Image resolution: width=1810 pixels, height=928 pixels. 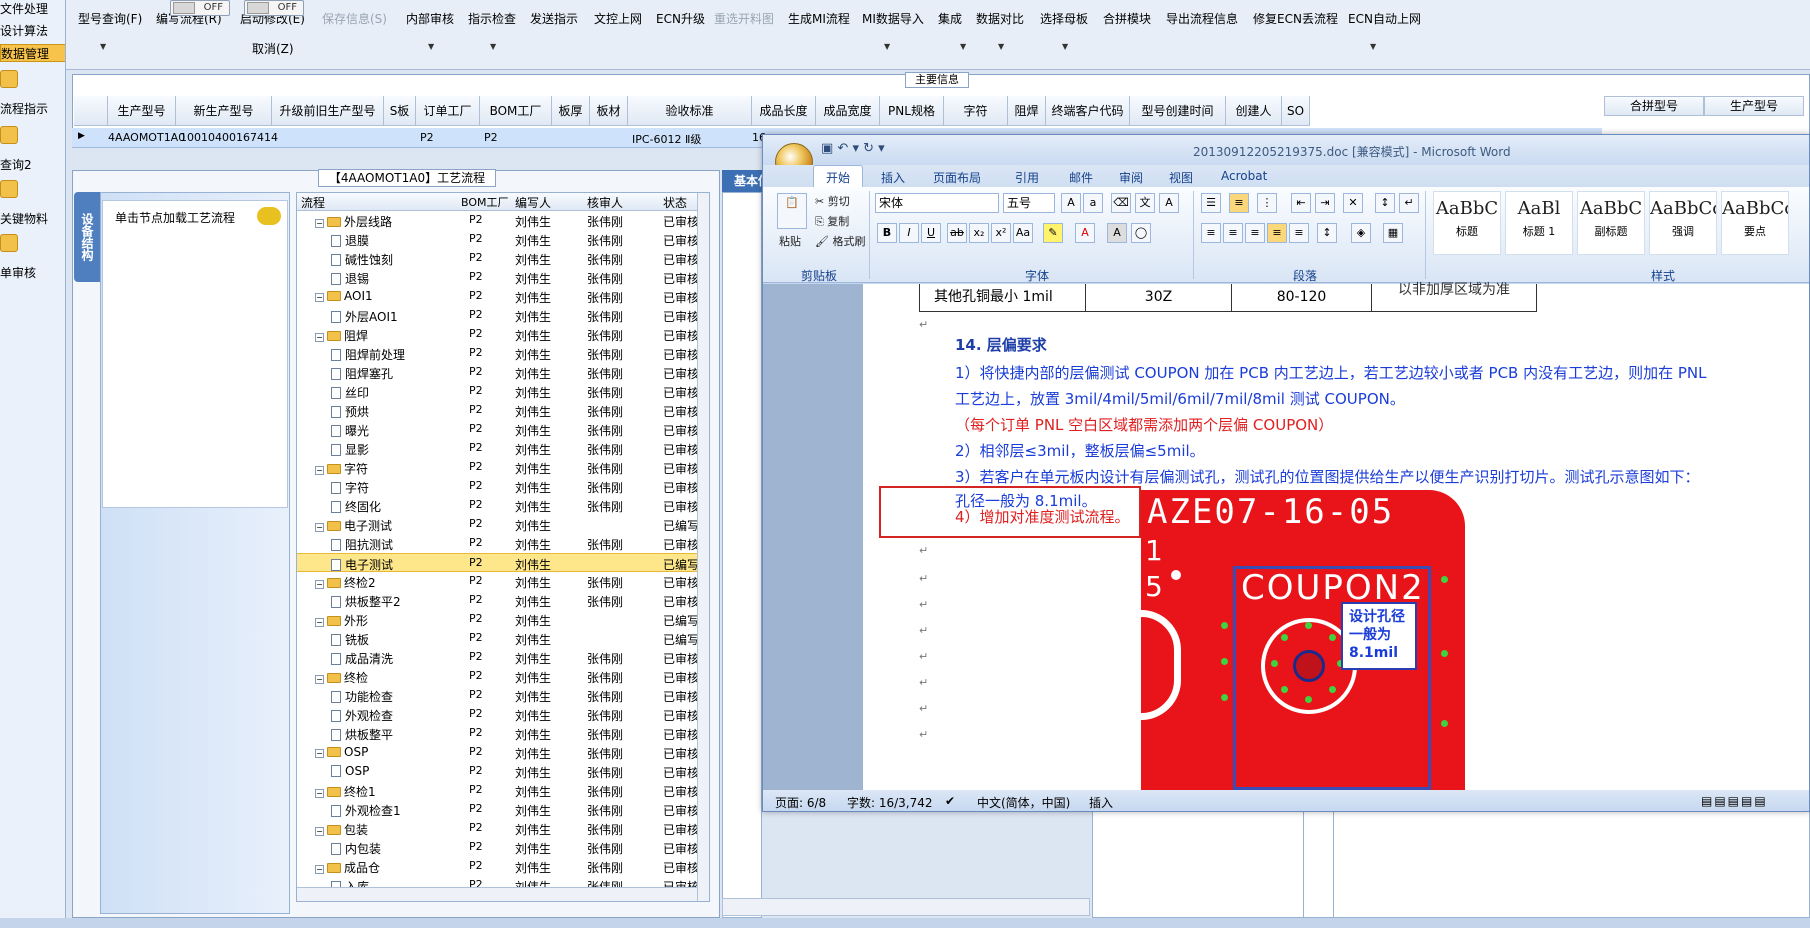 I want to click on tree-row: 功能检查 P2 刘伟生 张伟刚 已审核, so click(x=498, y=695).